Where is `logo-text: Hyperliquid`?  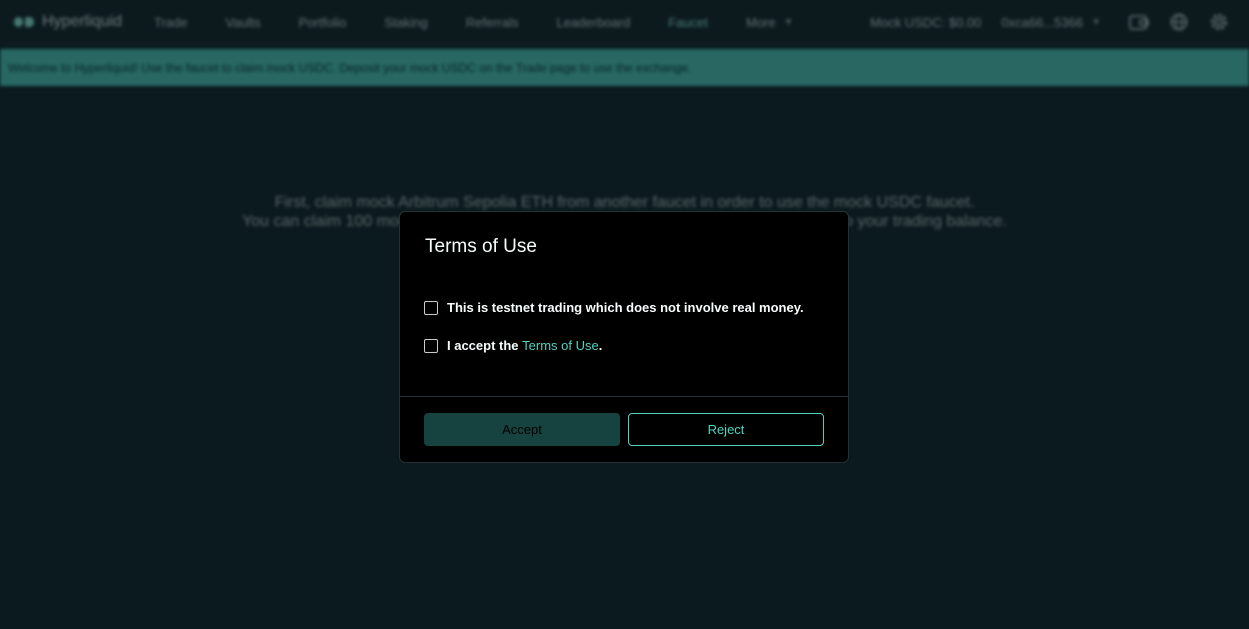
logo-text: Hyperliquid is located at coordinates (82, 21).